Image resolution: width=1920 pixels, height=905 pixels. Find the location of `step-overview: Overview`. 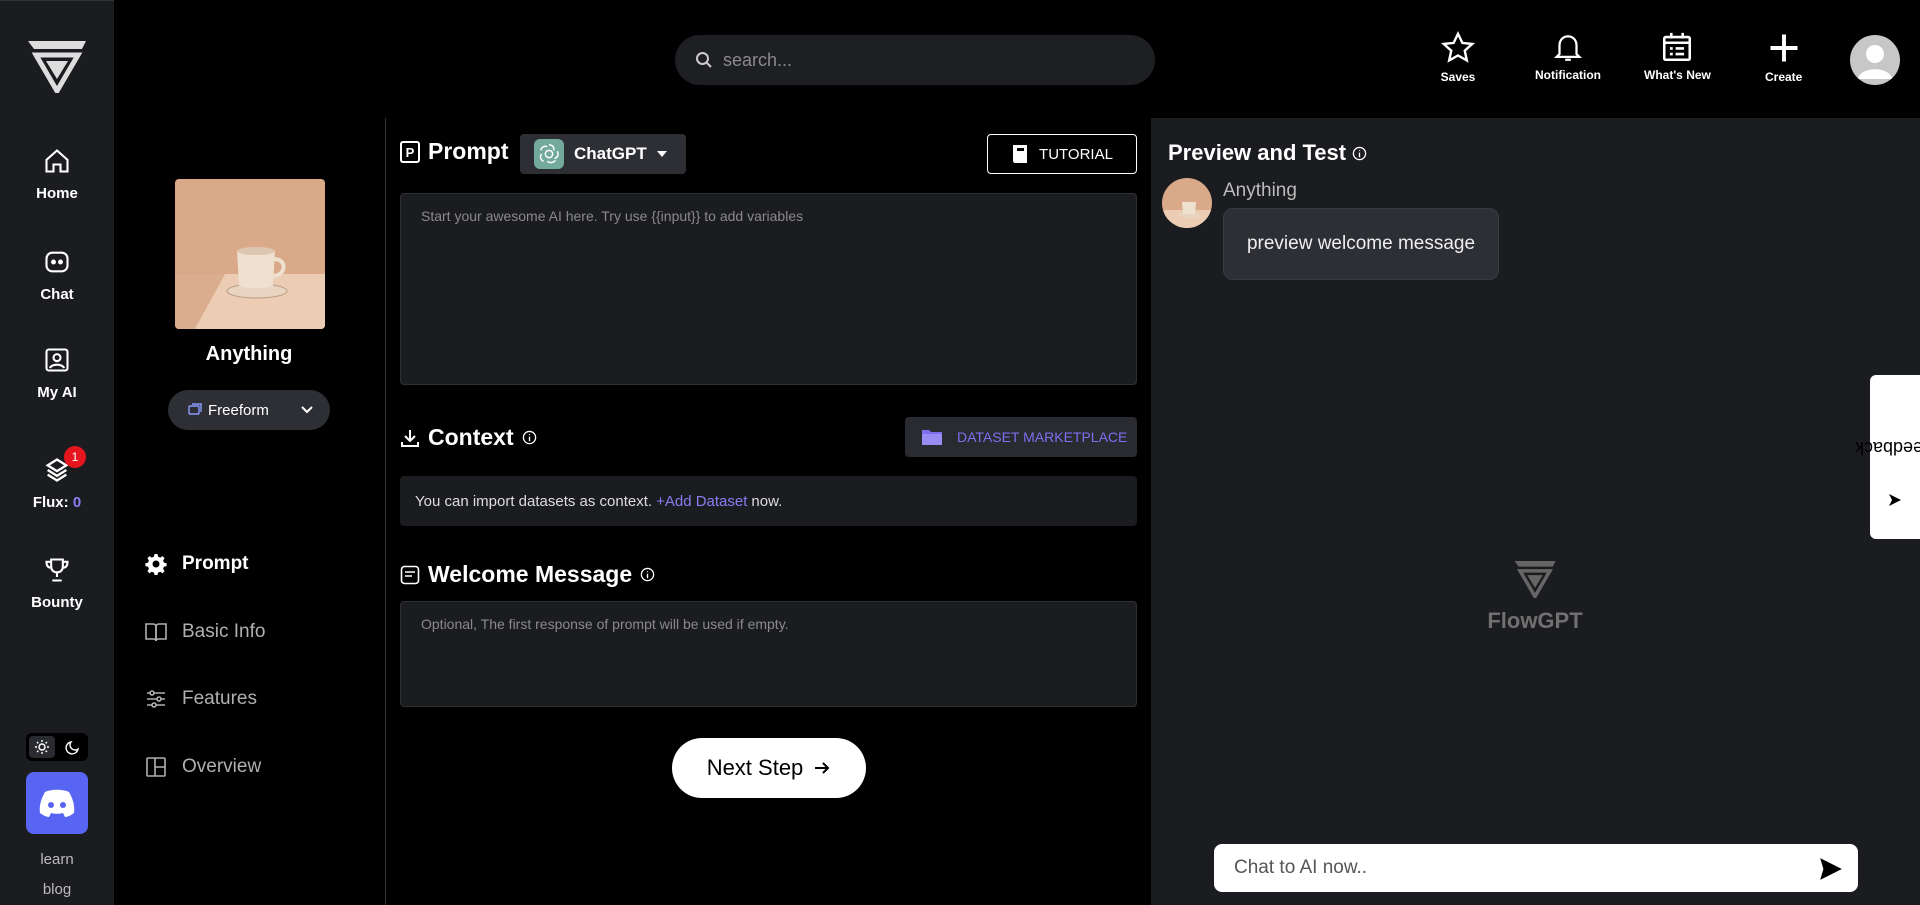

step-overview: Overview is located at coordinates (202, 767).